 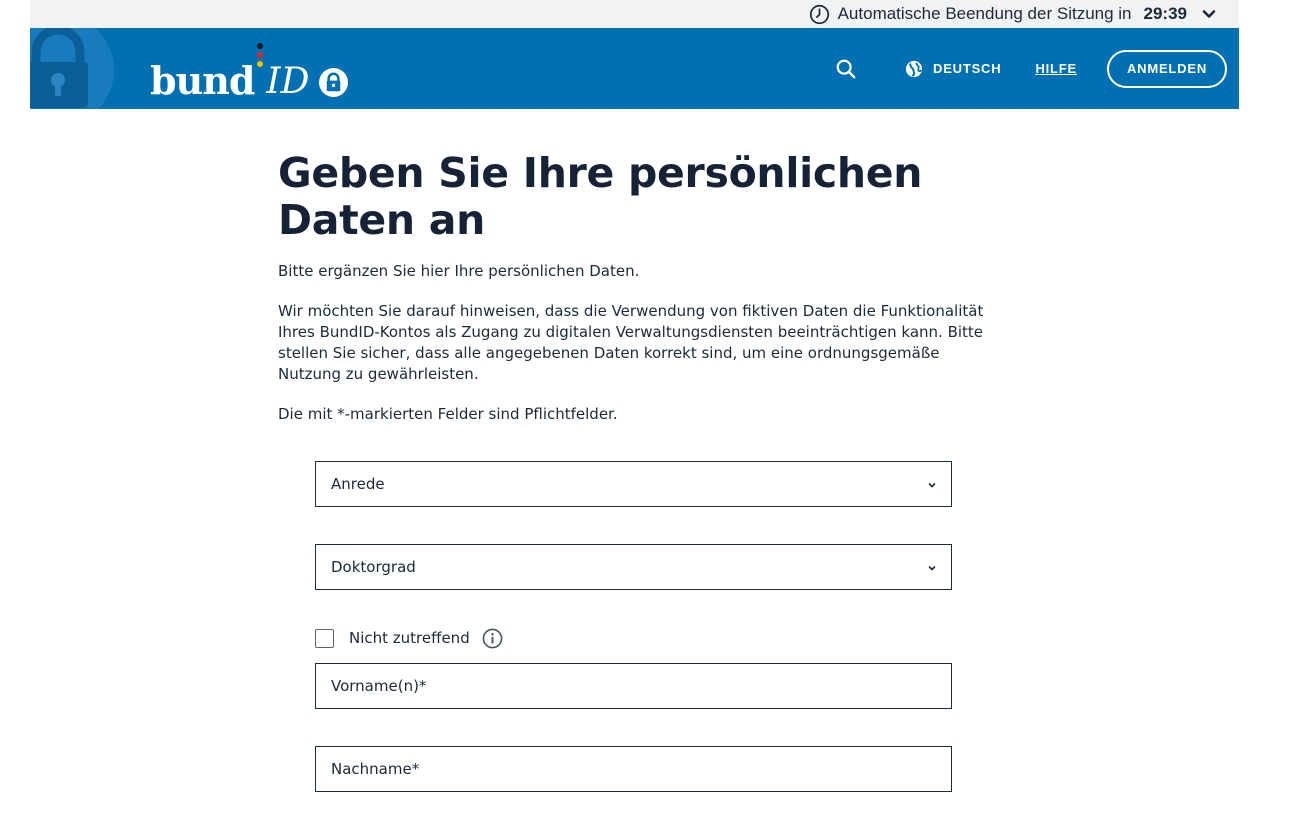 I want to click on not-applicable-label: Nicht zutreffend, so click(x=409, y=638).